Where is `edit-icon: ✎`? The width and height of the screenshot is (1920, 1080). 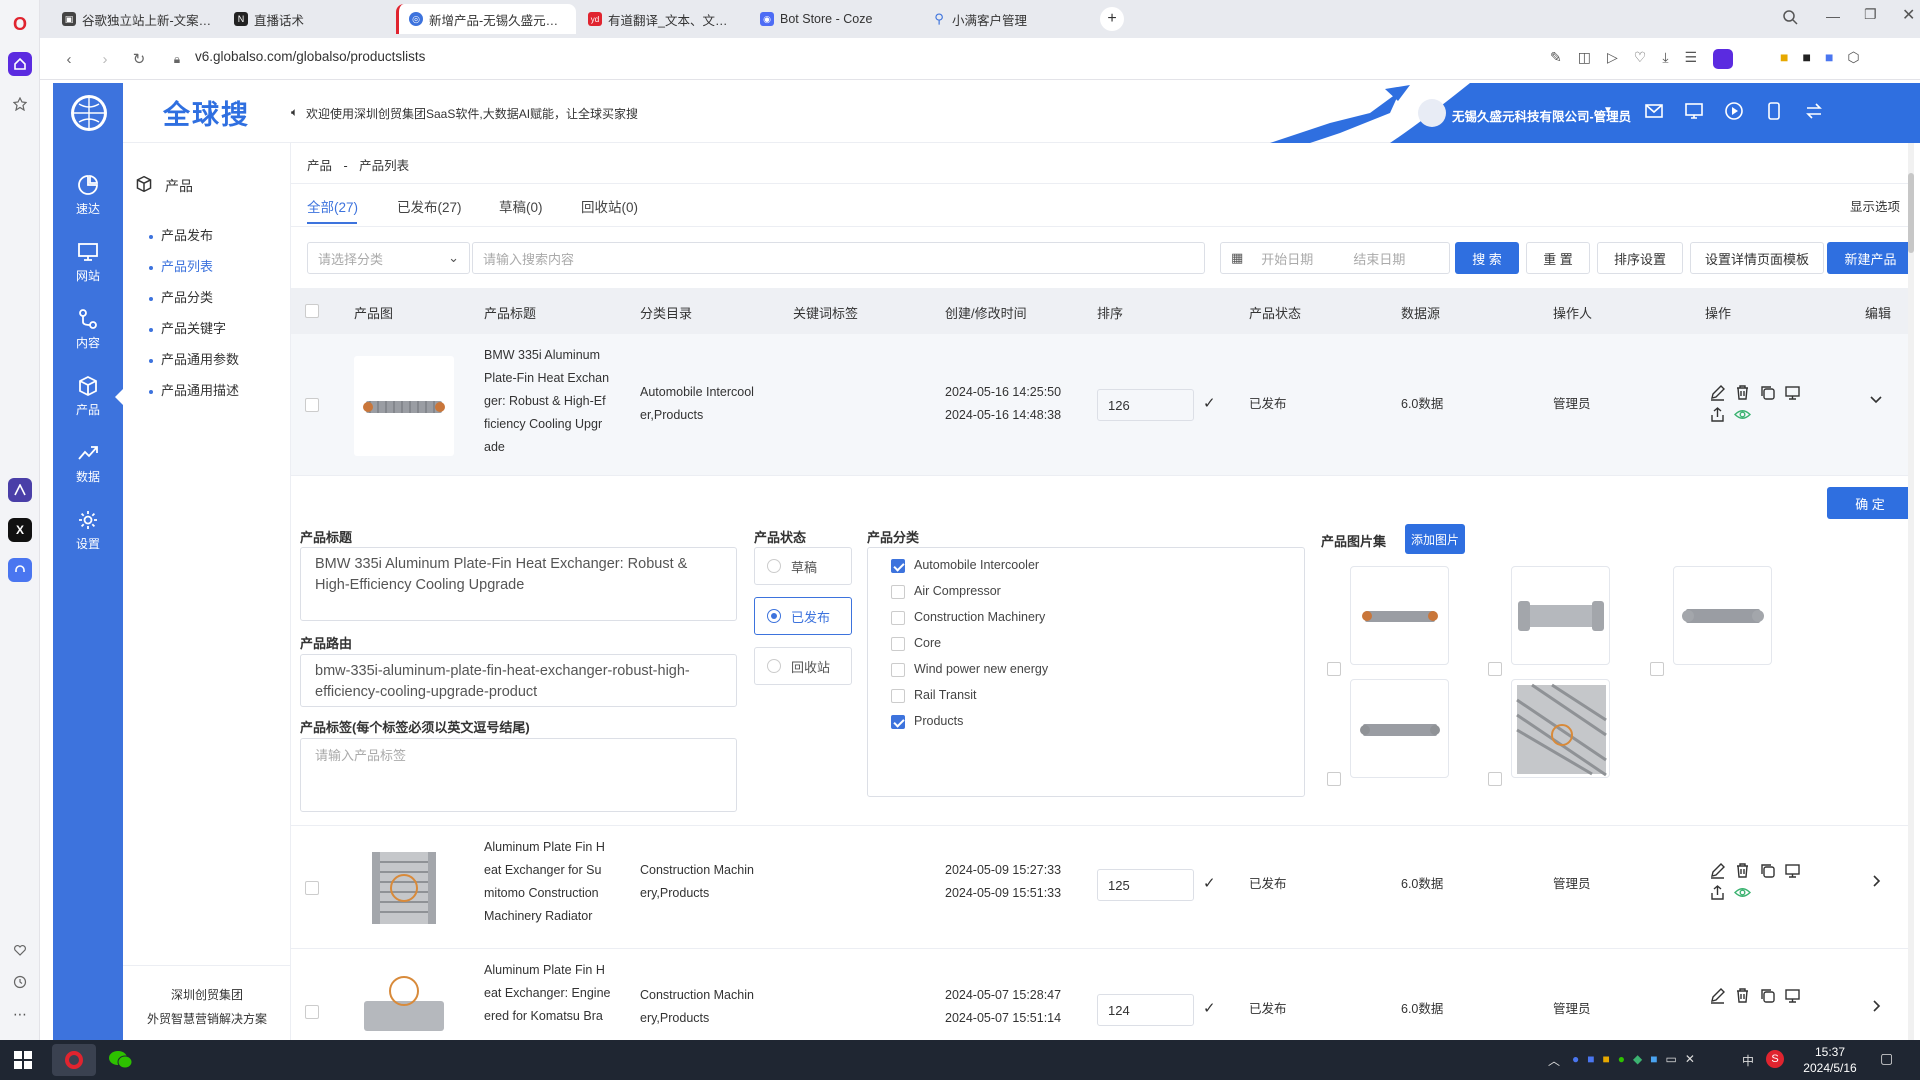 edit-icon: ✎ is located at coordinates (1556, 59).